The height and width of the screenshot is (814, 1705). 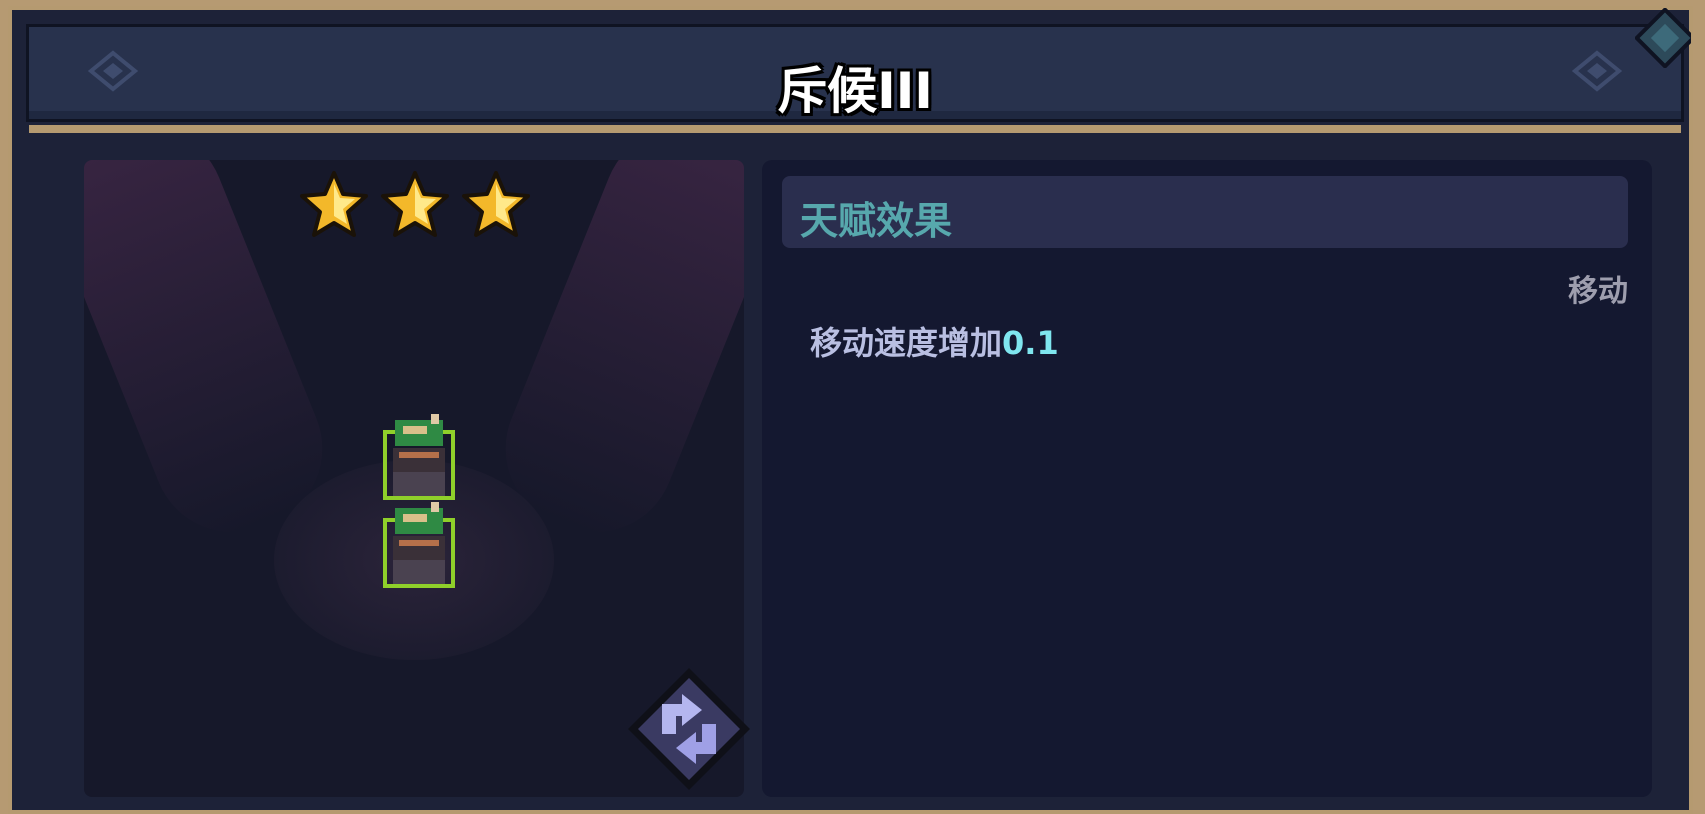 What do you see at coordinates (906, 343) in the screenshot?
I see `effect-text: 移动速度增加` at bounding box center [906, 343].